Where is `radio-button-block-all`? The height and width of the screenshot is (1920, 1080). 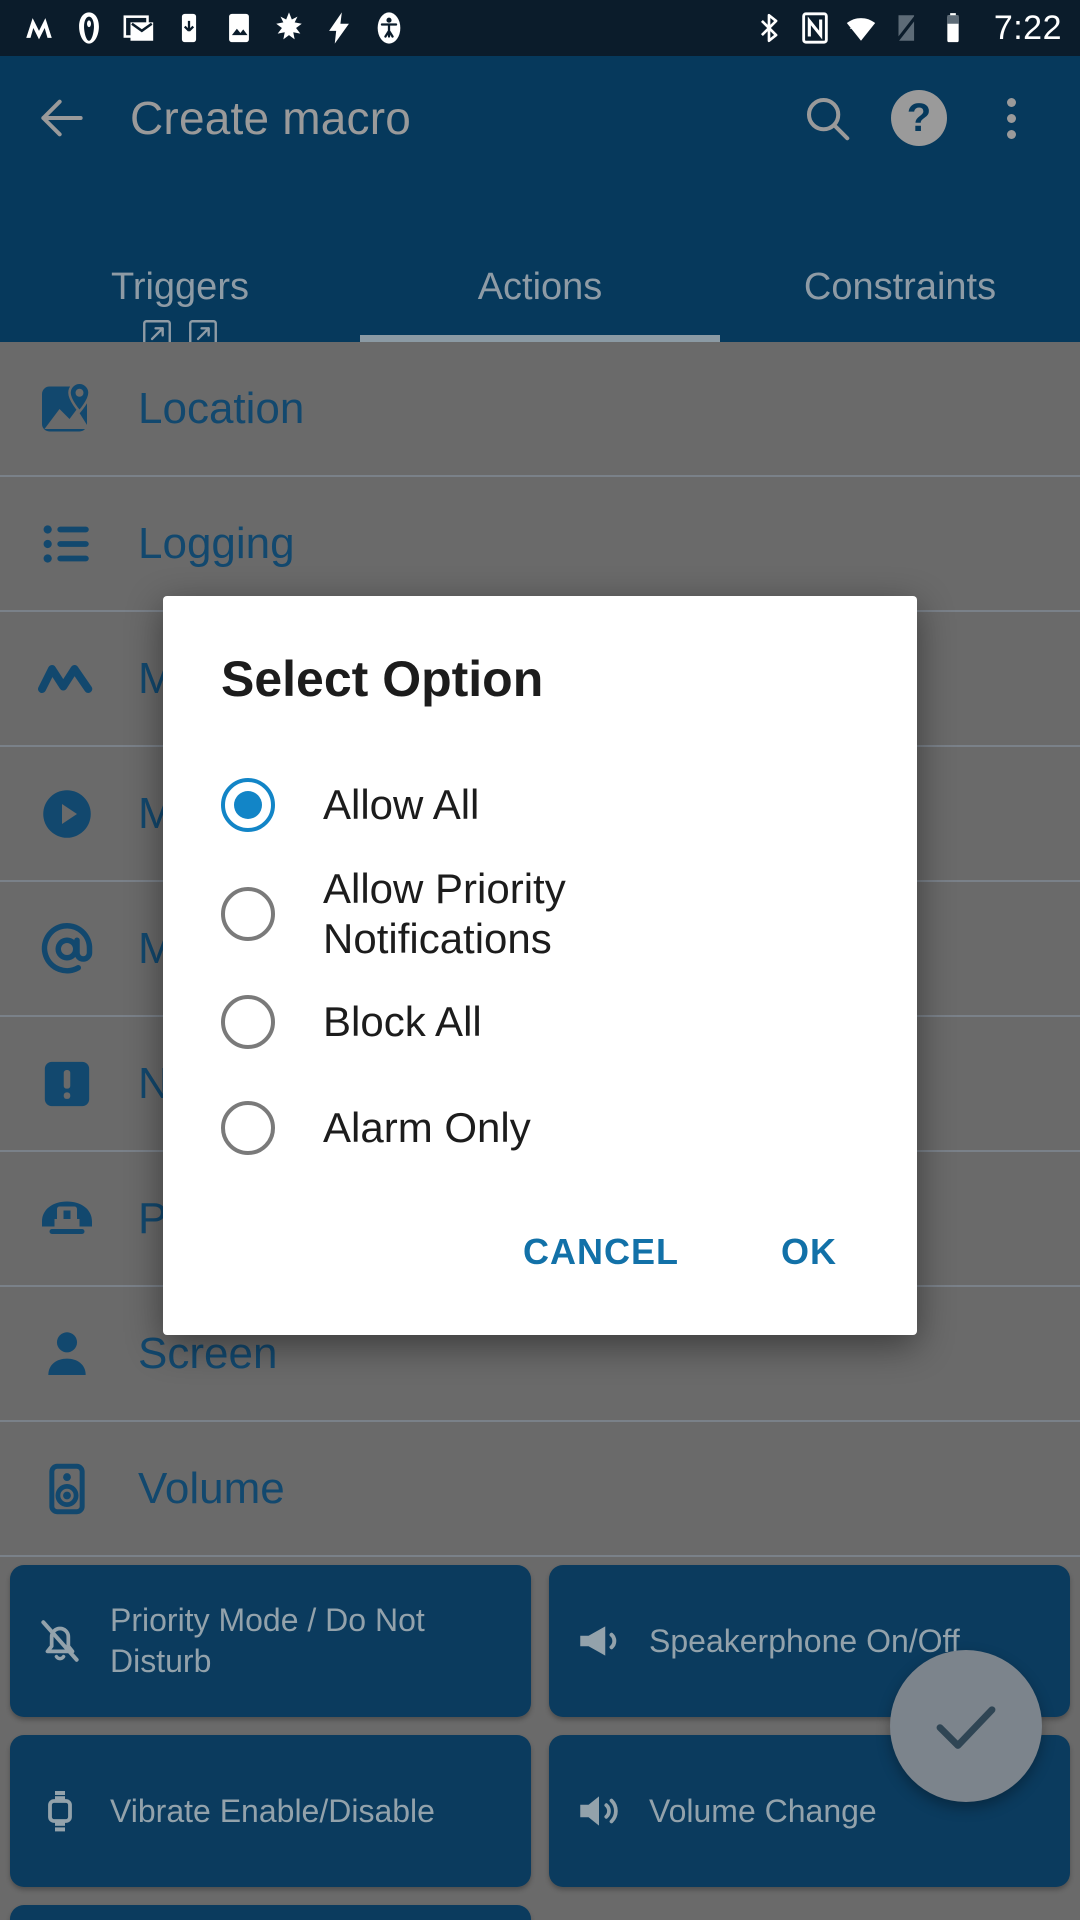 radio-button-block-all is located at coordinates (248, 1022).